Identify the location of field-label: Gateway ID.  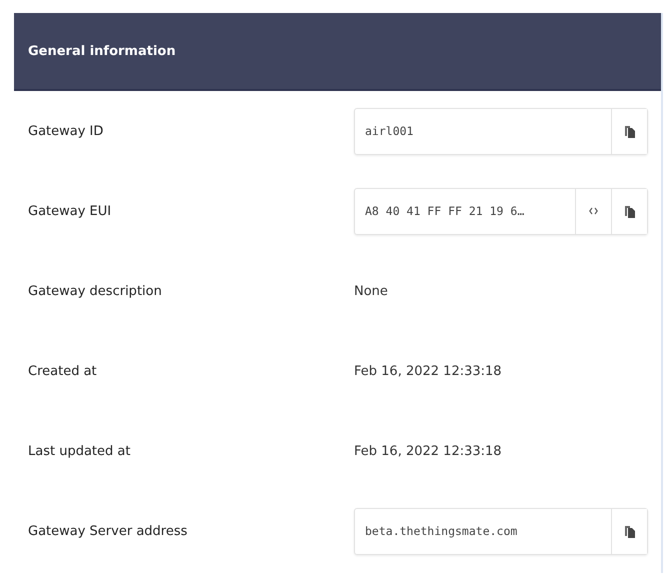
(66, 131).